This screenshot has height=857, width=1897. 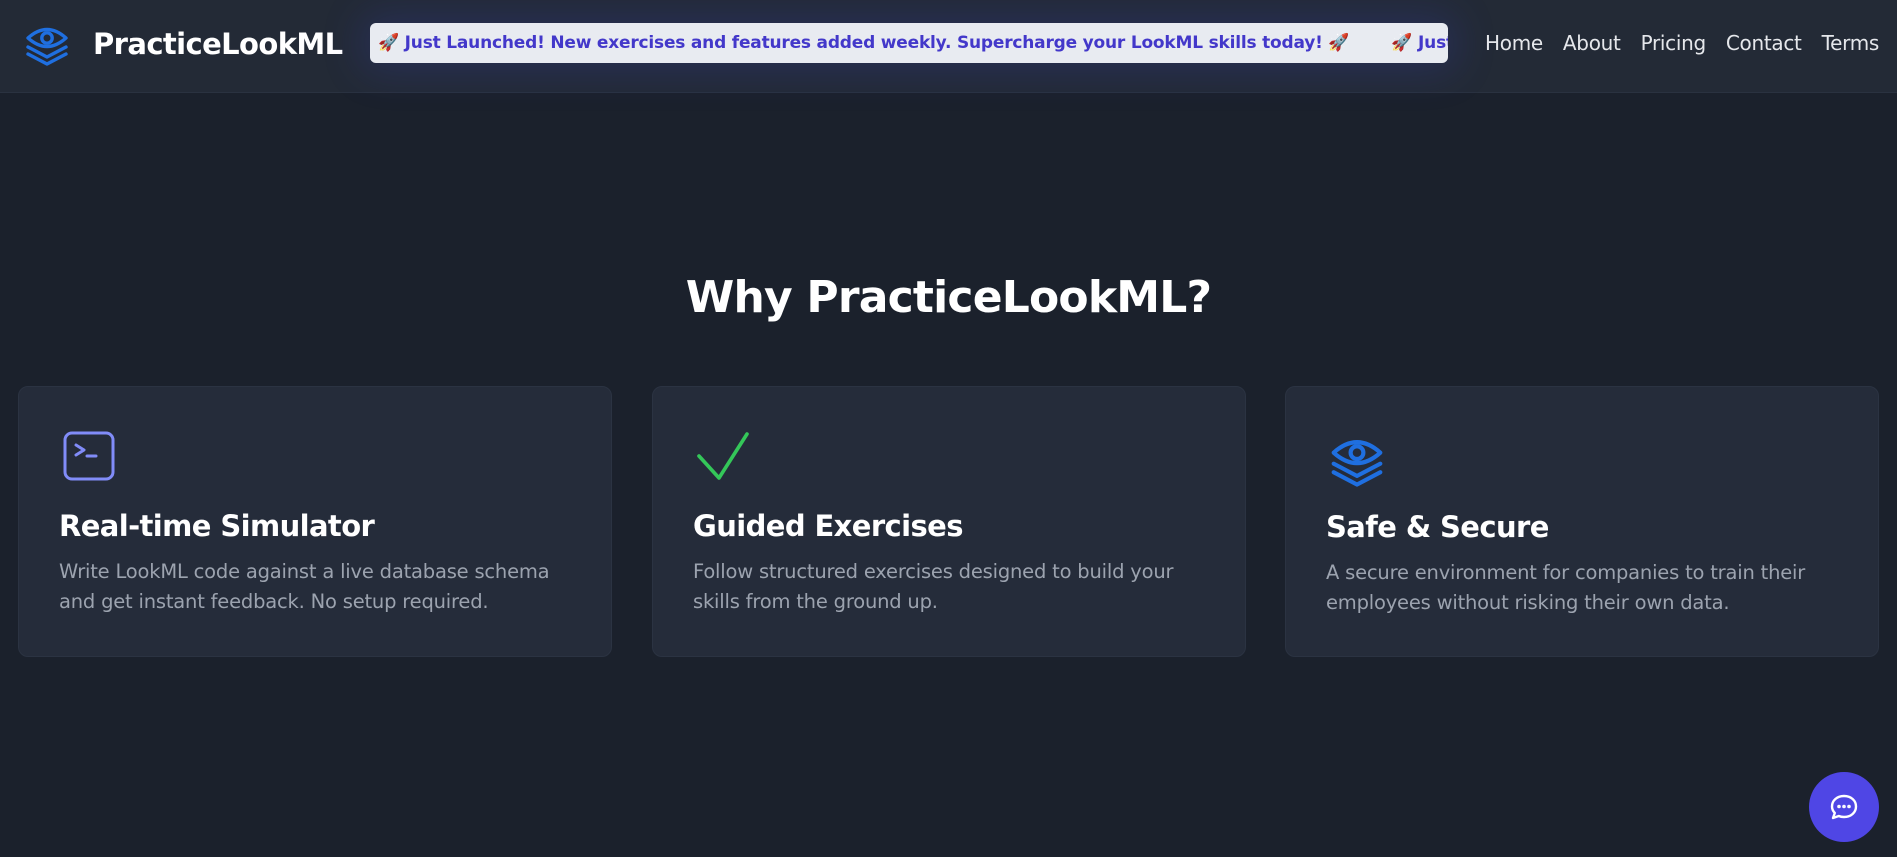 I want to click on nav-pricing-link: Pricing, so click(x=1674, y=43).